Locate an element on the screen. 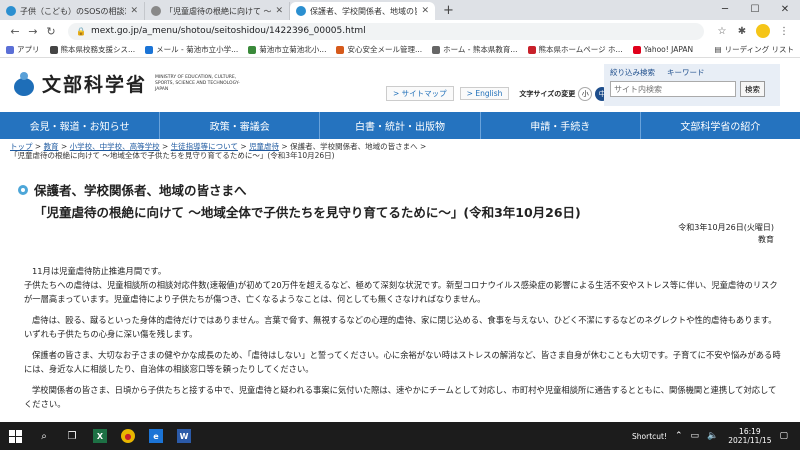  breadcrumb-link: 児童虐待 is located at coordinates (264, 146).